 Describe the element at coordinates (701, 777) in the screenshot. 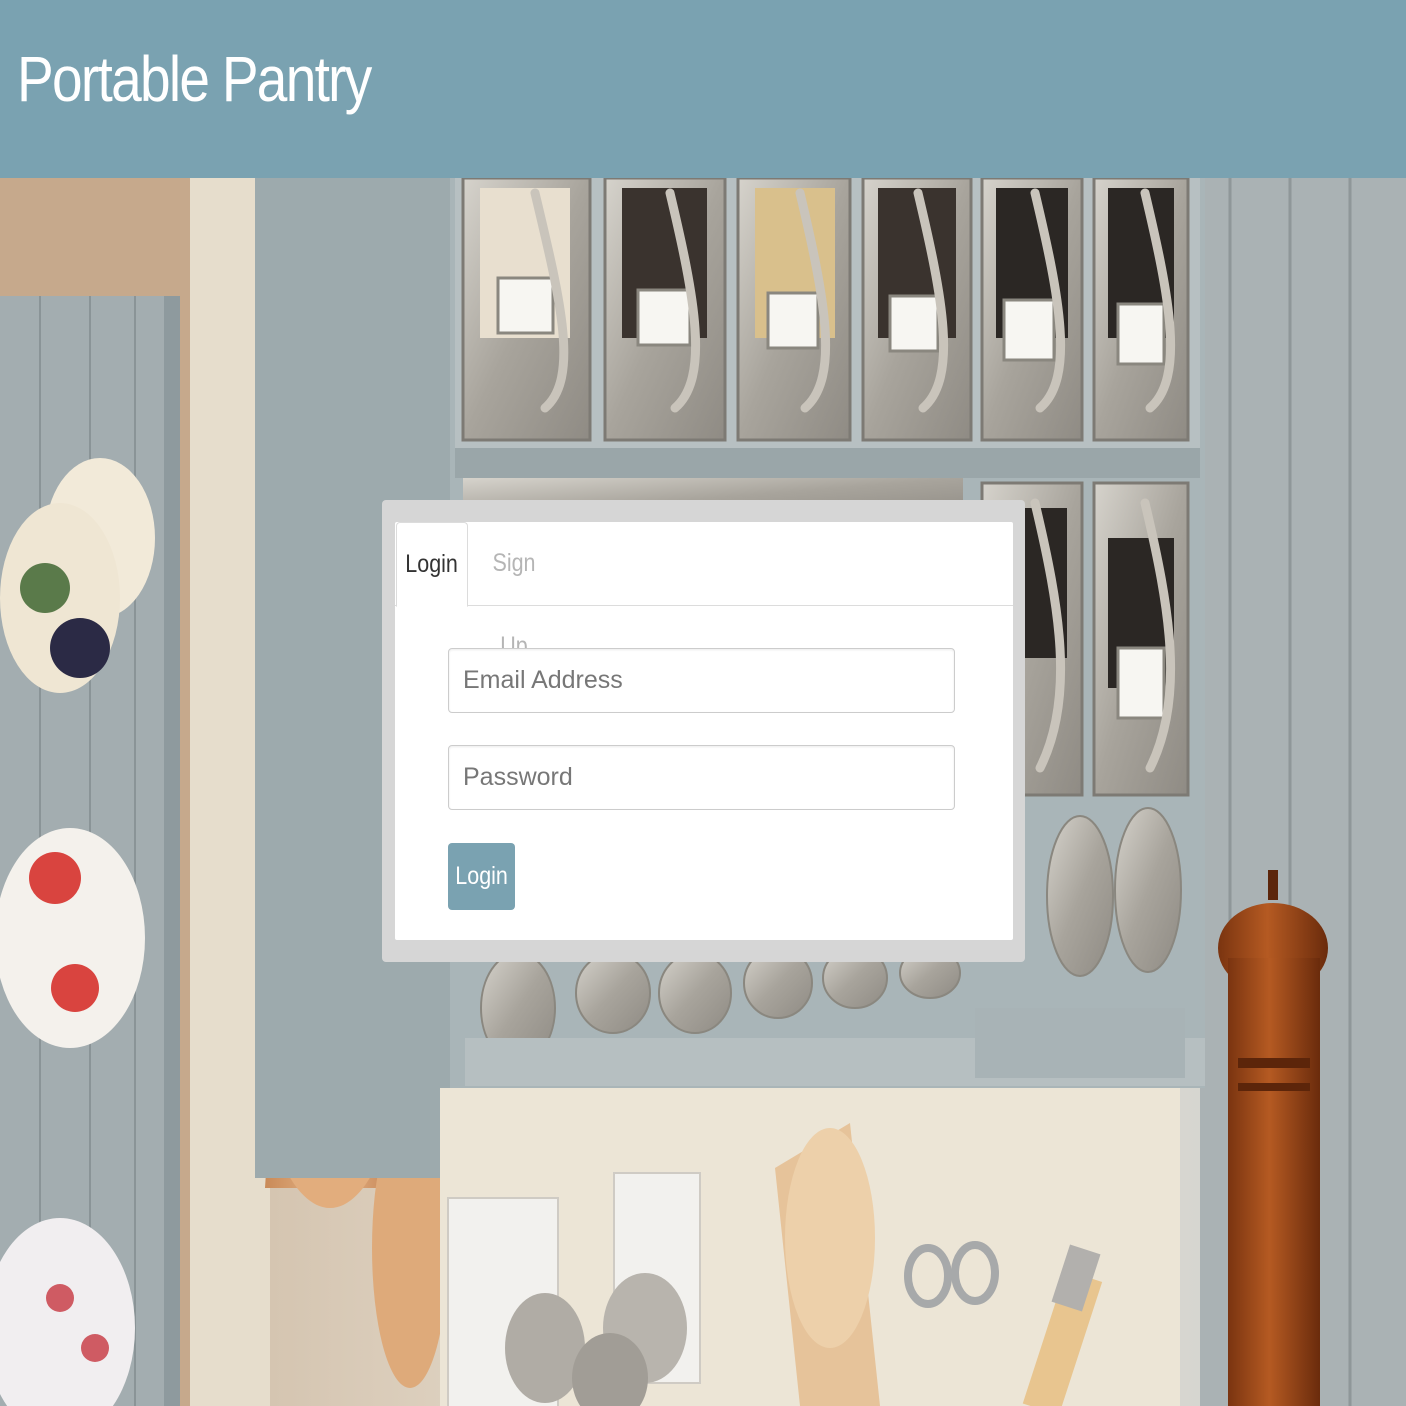

I see `password-field` at that location.